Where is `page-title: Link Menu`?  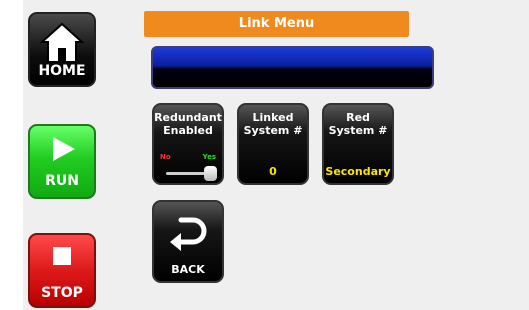 page-title: Link Menu is located at coordinates (276, 24).